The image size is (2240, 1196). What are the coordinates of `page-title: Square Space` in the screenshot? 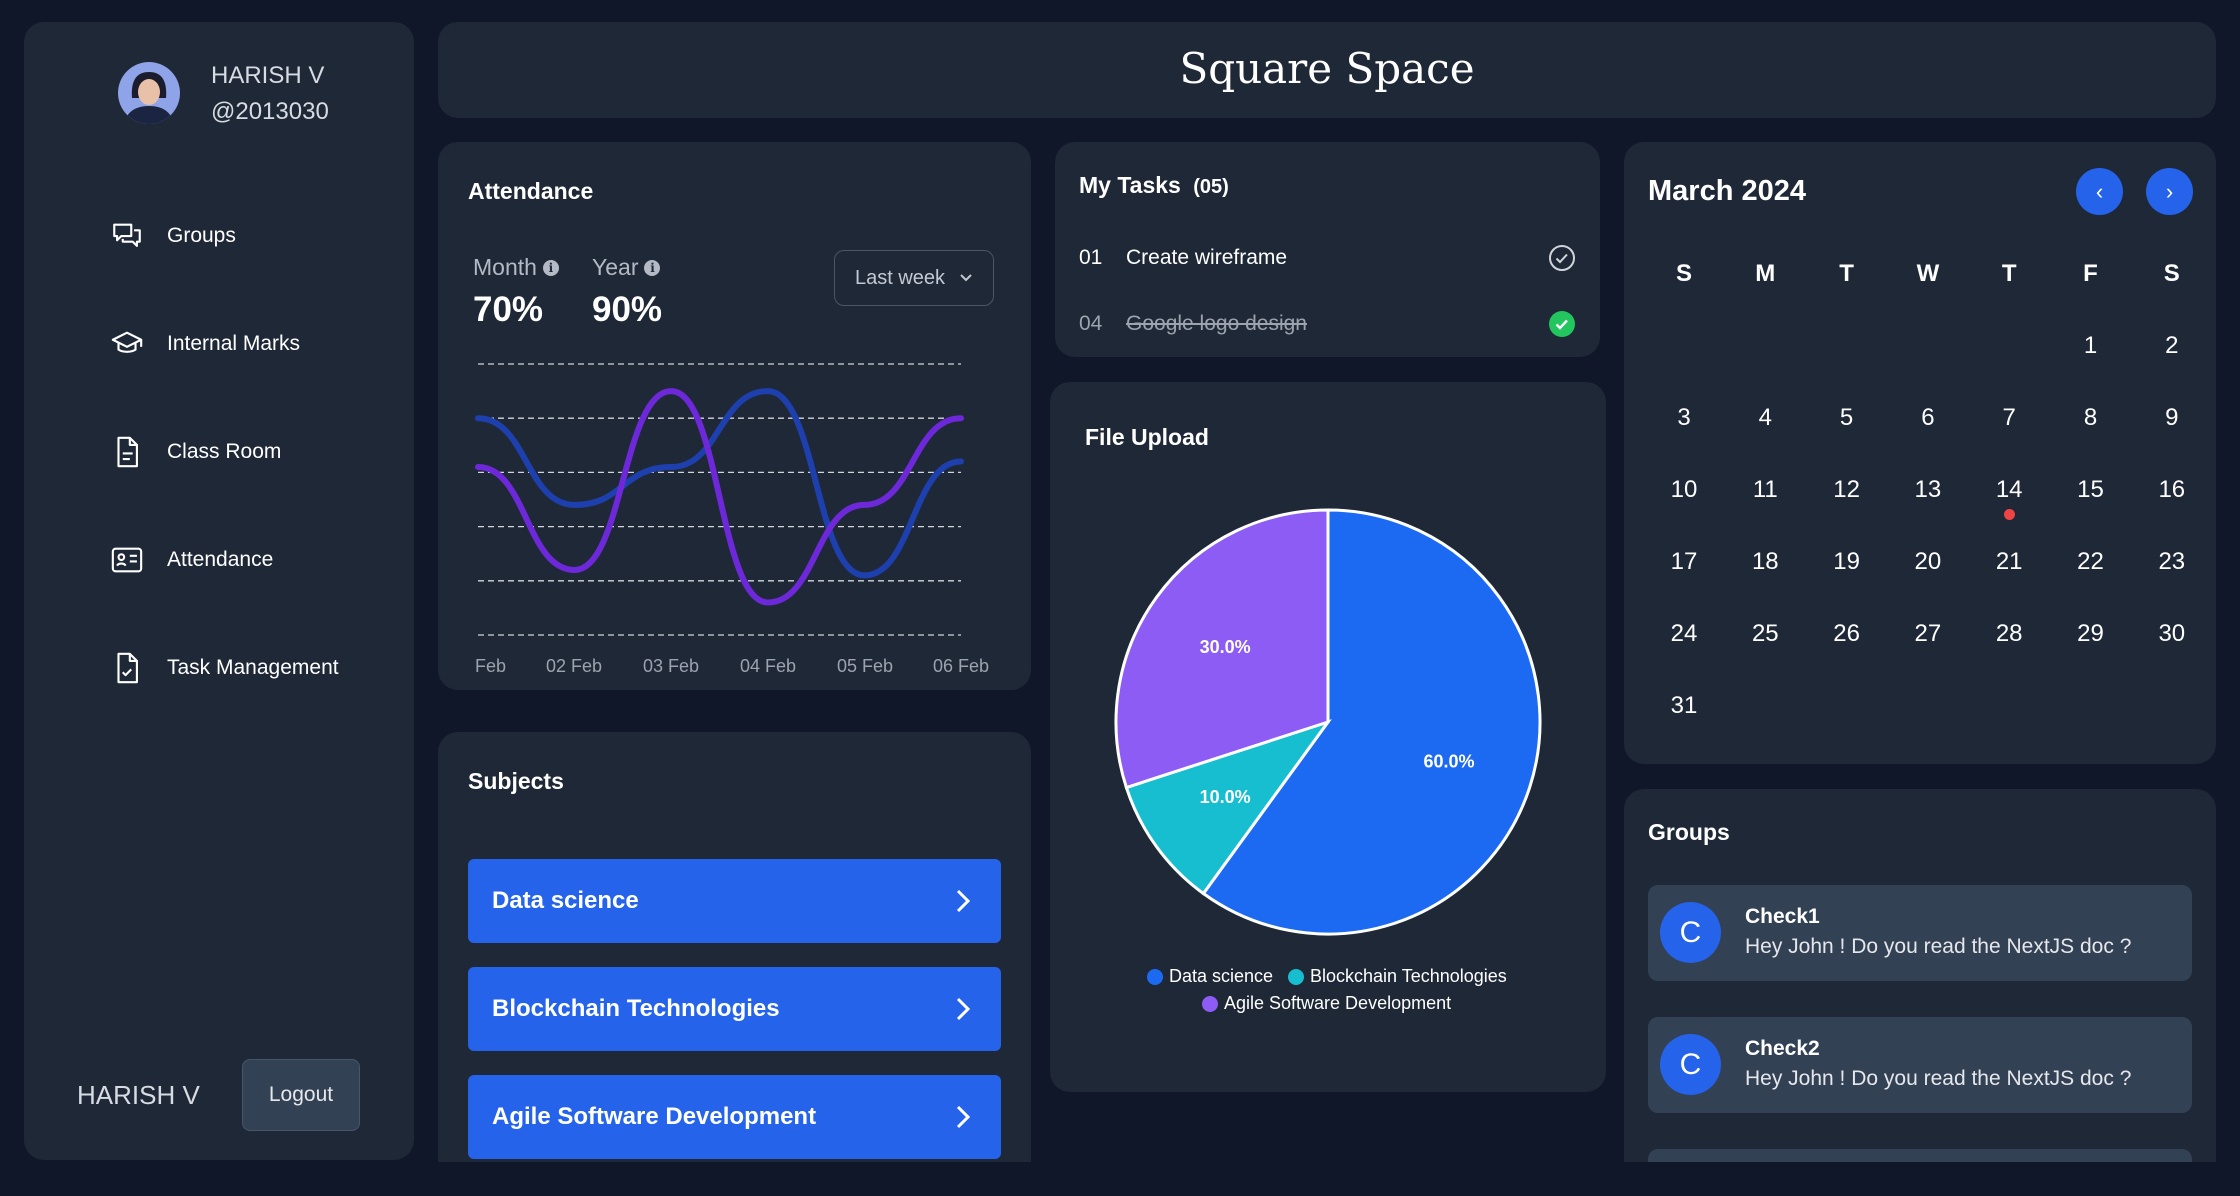 It's located at (1327, 68).